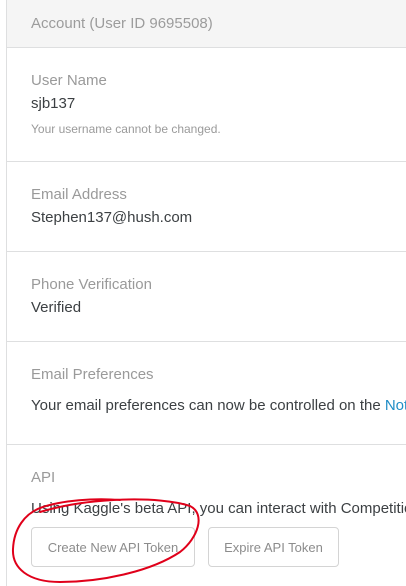 The width and height of the screenshot is (406, 586). What do you see at coordinates (43, 477) in the screenshot?
I see `api-label: API` at bounding box center [43, 477].